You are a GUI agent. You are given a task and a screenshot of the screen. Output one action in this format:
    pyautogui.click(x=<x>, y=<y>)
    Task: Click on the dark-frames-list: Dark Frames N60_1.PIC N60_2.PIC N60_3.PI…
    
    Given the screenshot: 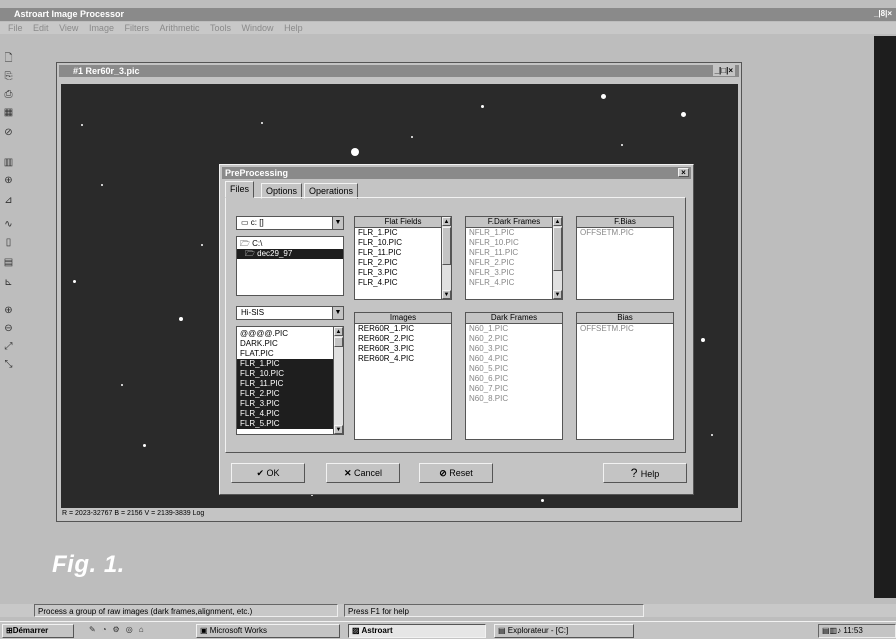 What is the action you would take?
    pyautogui.click(x=514, y=376)
    